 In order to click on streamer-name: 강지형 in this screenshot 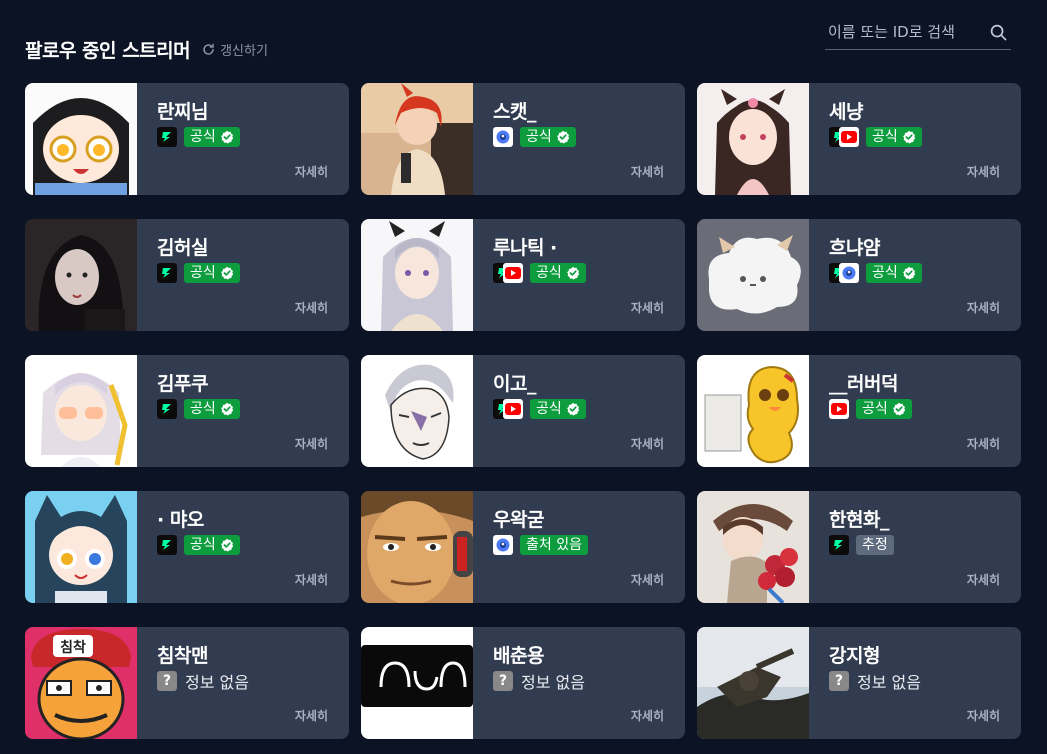, I will do `click(854, 656)`.